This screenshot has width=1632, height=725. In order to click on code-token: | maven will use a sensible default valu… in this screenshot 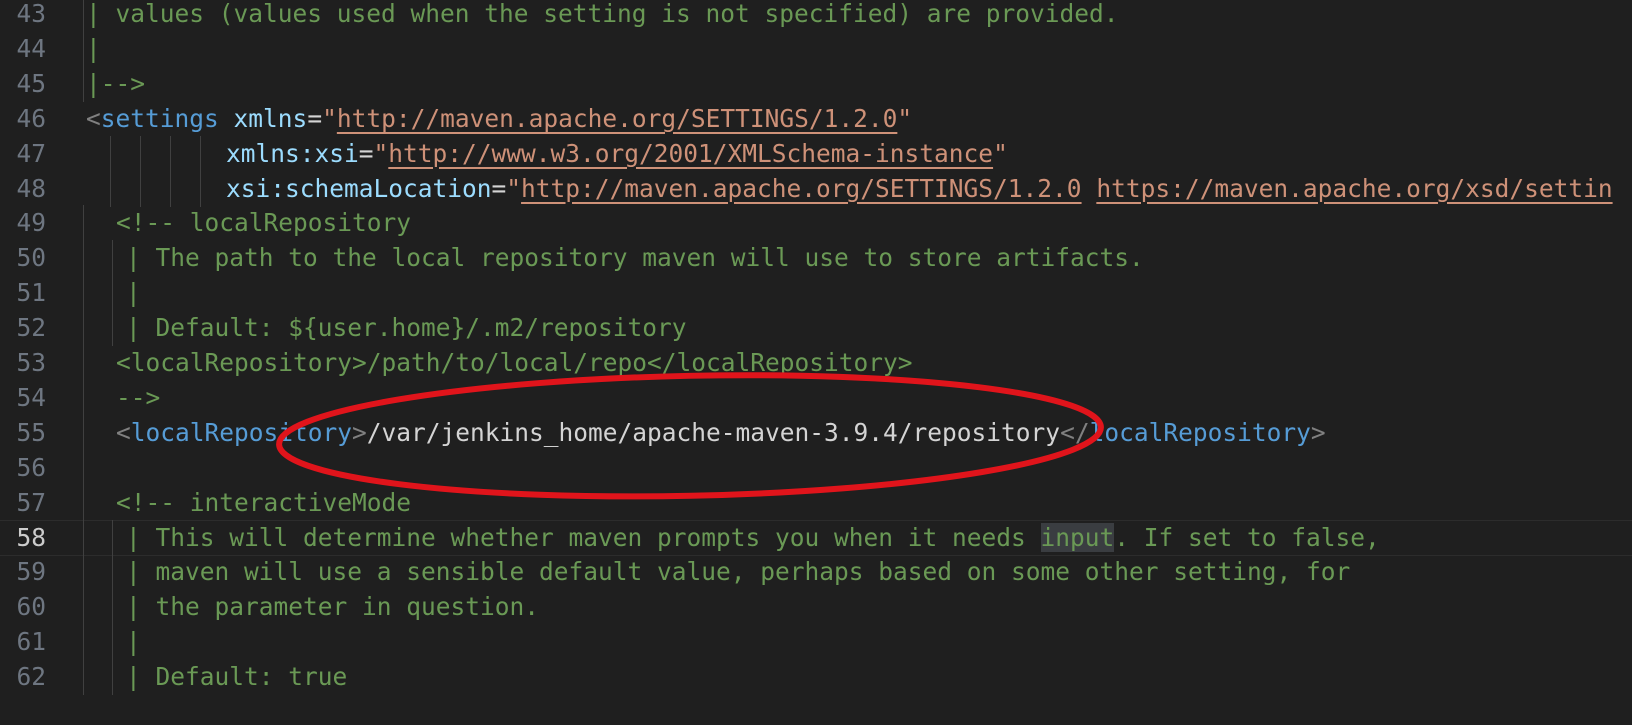, I will do `click(738, 572)`.